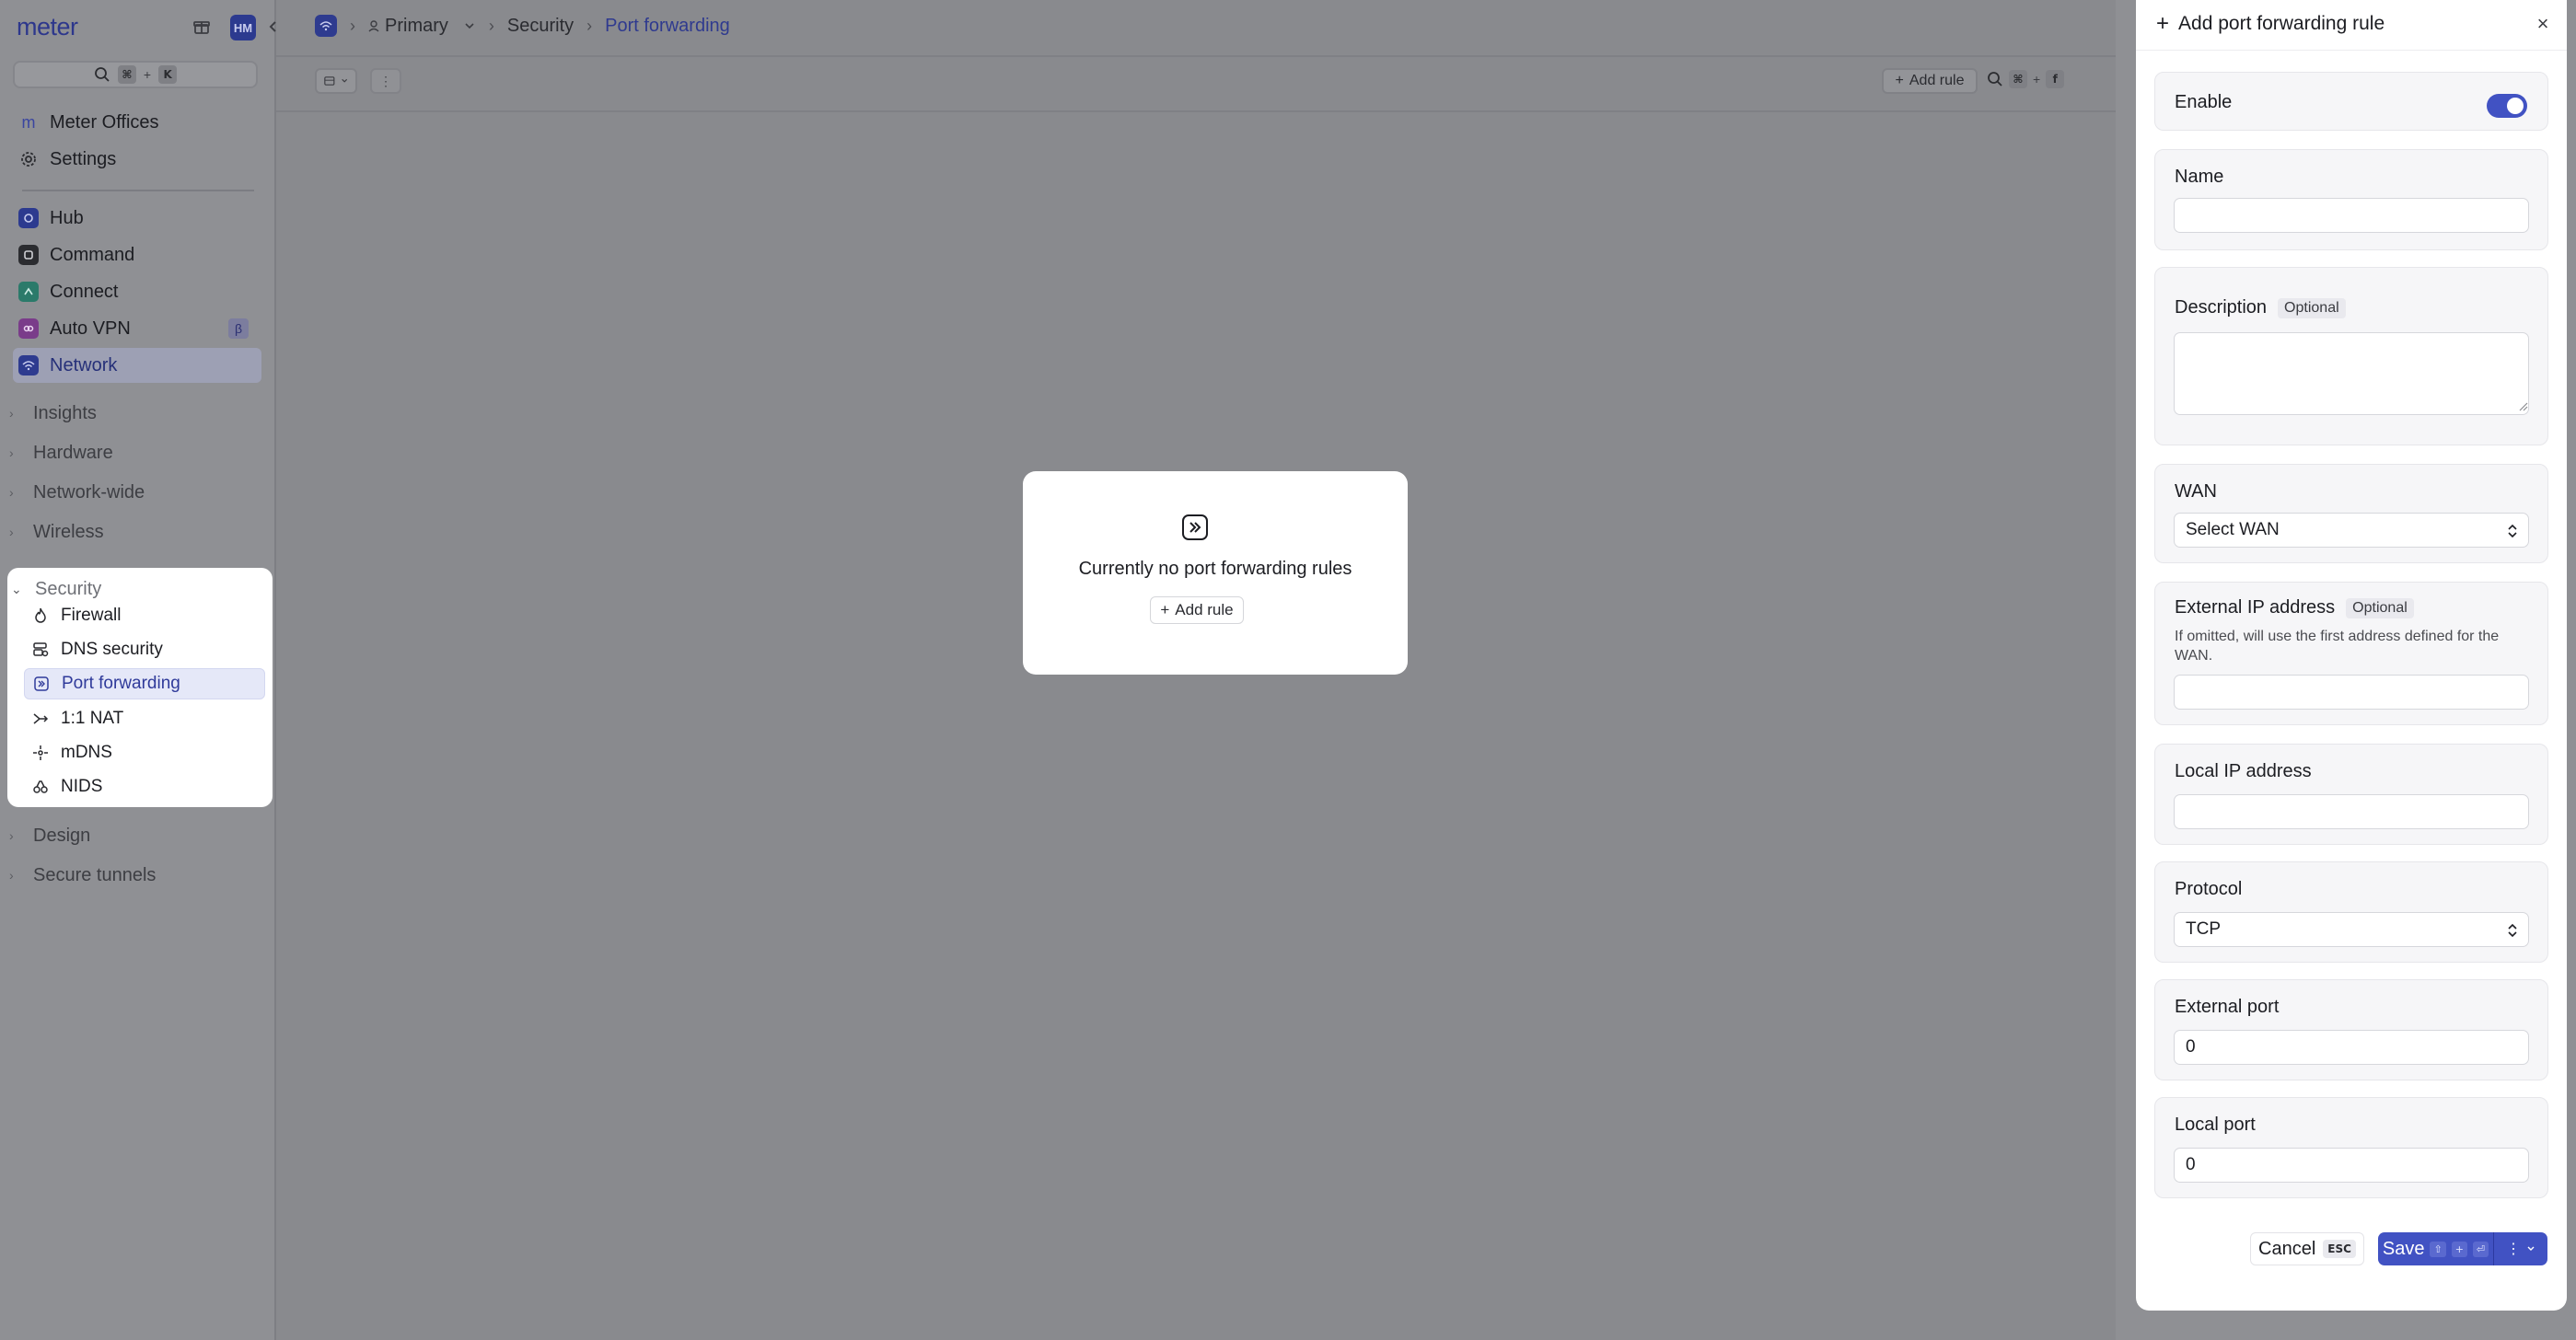 The image size is (2576, 1340). What do you see at coordinates (112, 649) in the screenshot?
I see `sidebar-item-label: DNS security` at bounding box center [112, 649].